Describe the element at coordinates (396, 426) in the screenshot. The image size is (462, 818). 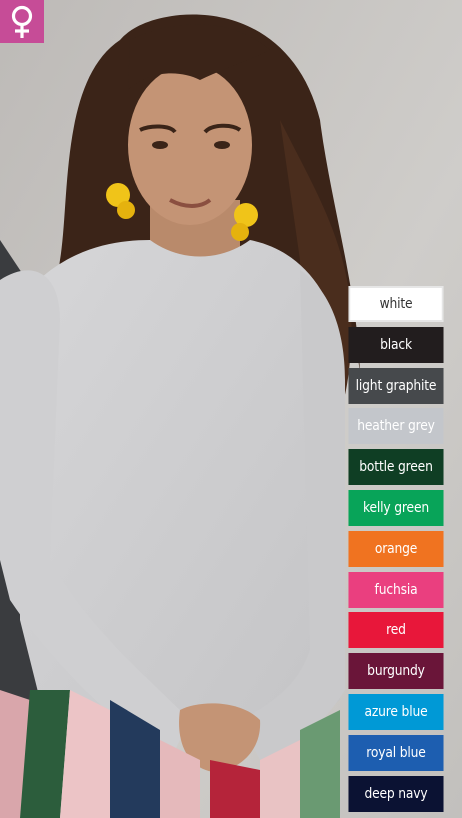
I see `color-swatch-heather-grey: heather grey` at that location.